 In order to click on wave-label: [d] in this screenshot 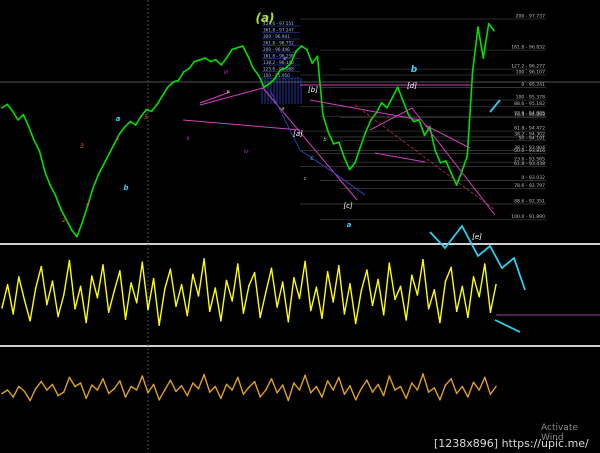, I will do `click(412, 86)`.